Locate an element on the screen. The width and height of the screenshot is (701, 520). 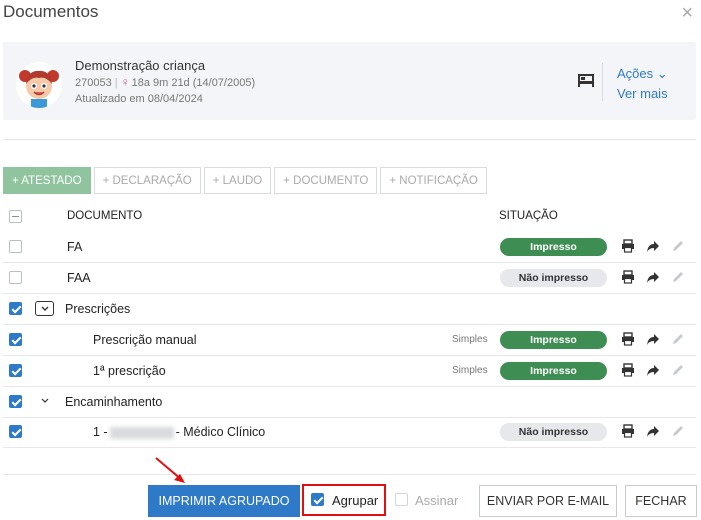
dialog-title: Documentos is located at coordinates (51, 11).